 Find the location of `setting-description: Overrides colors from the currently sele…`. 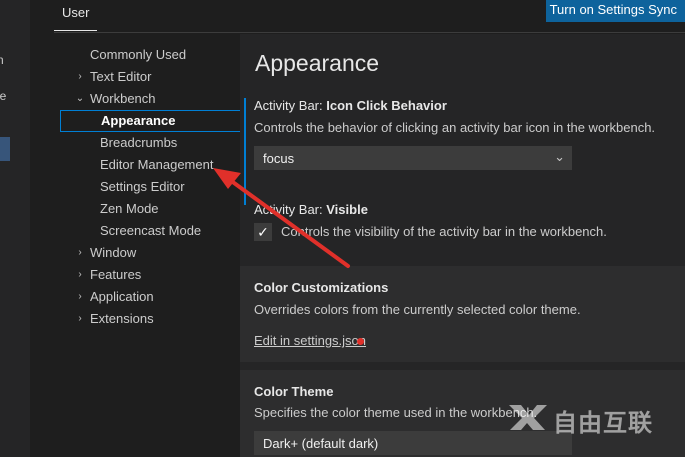

setting-description: Overrides colors from the currently sele… is located at coordinates (417, 309).